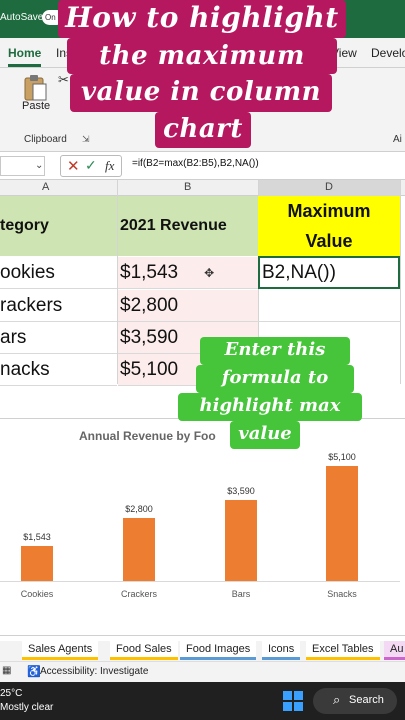  I want to click on hint-line: formula to, so click(275, 379).